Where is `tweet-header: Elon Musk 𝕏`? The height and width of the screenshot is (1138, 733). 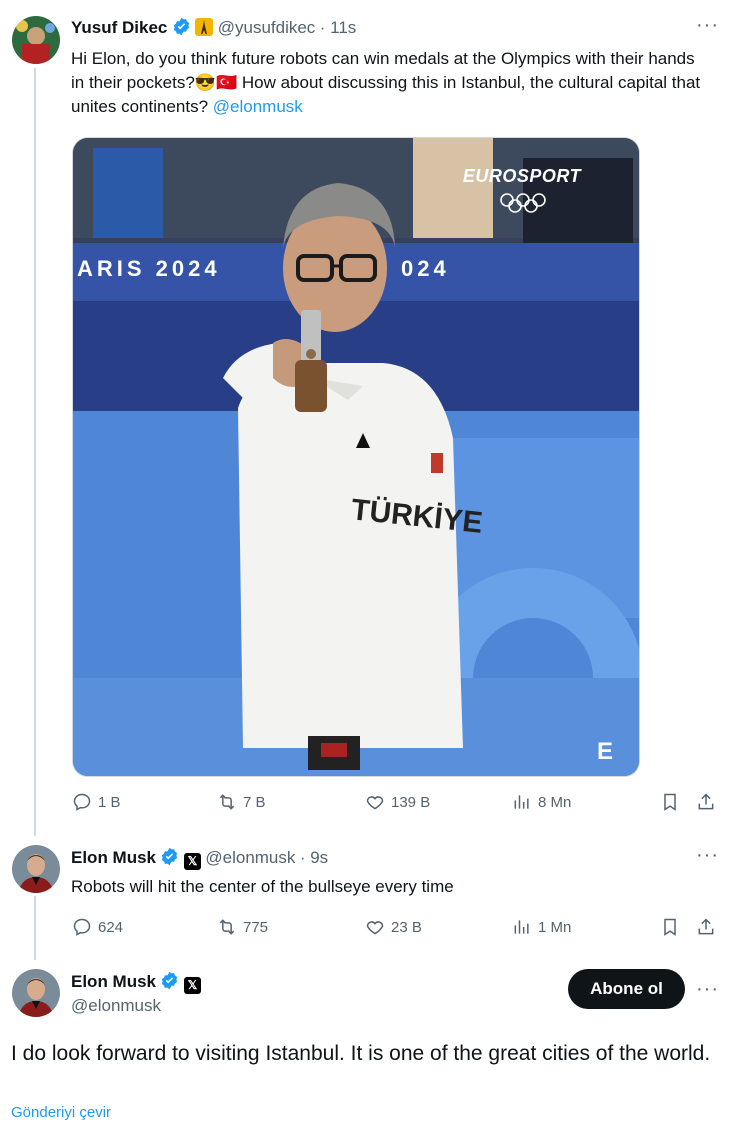 tweet-header: Elon Musk 𝕏 is located at coordinates (136, 982).